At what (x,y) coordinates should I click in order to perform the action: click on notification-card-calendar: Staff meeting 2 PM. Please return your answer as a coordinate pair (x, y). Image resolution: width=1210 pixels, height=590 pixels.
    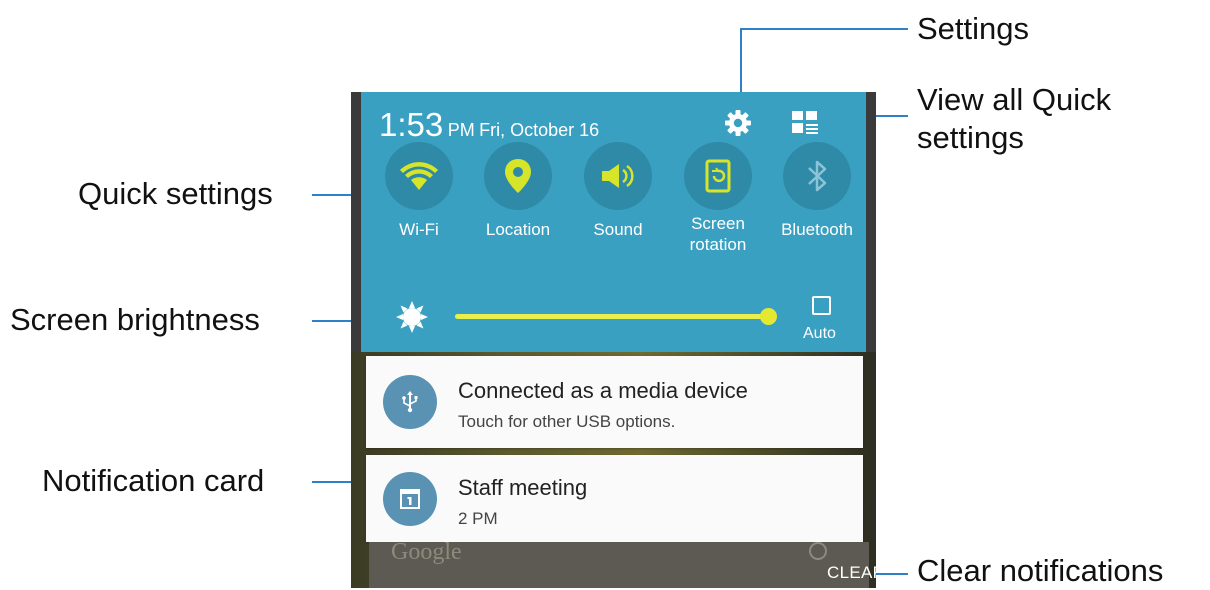
    Looking at the image, I should click on (614, 498).